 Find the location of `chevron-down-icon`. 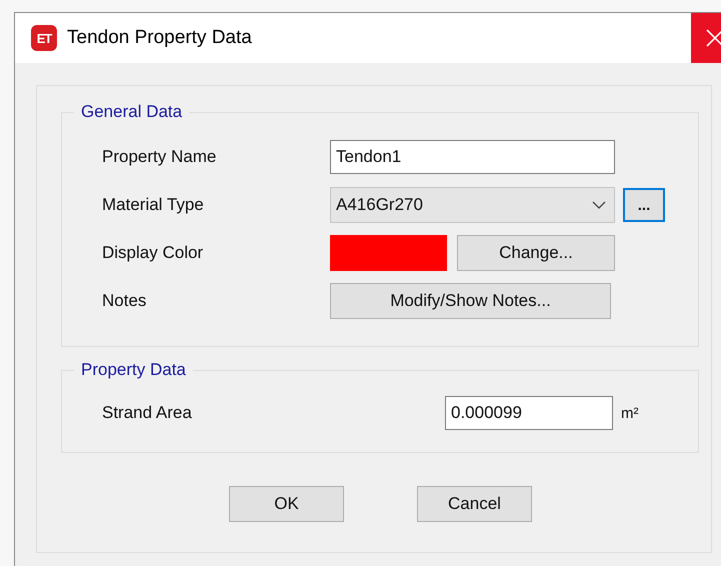

chevron-down-icon is located at coordinates (599, 205).